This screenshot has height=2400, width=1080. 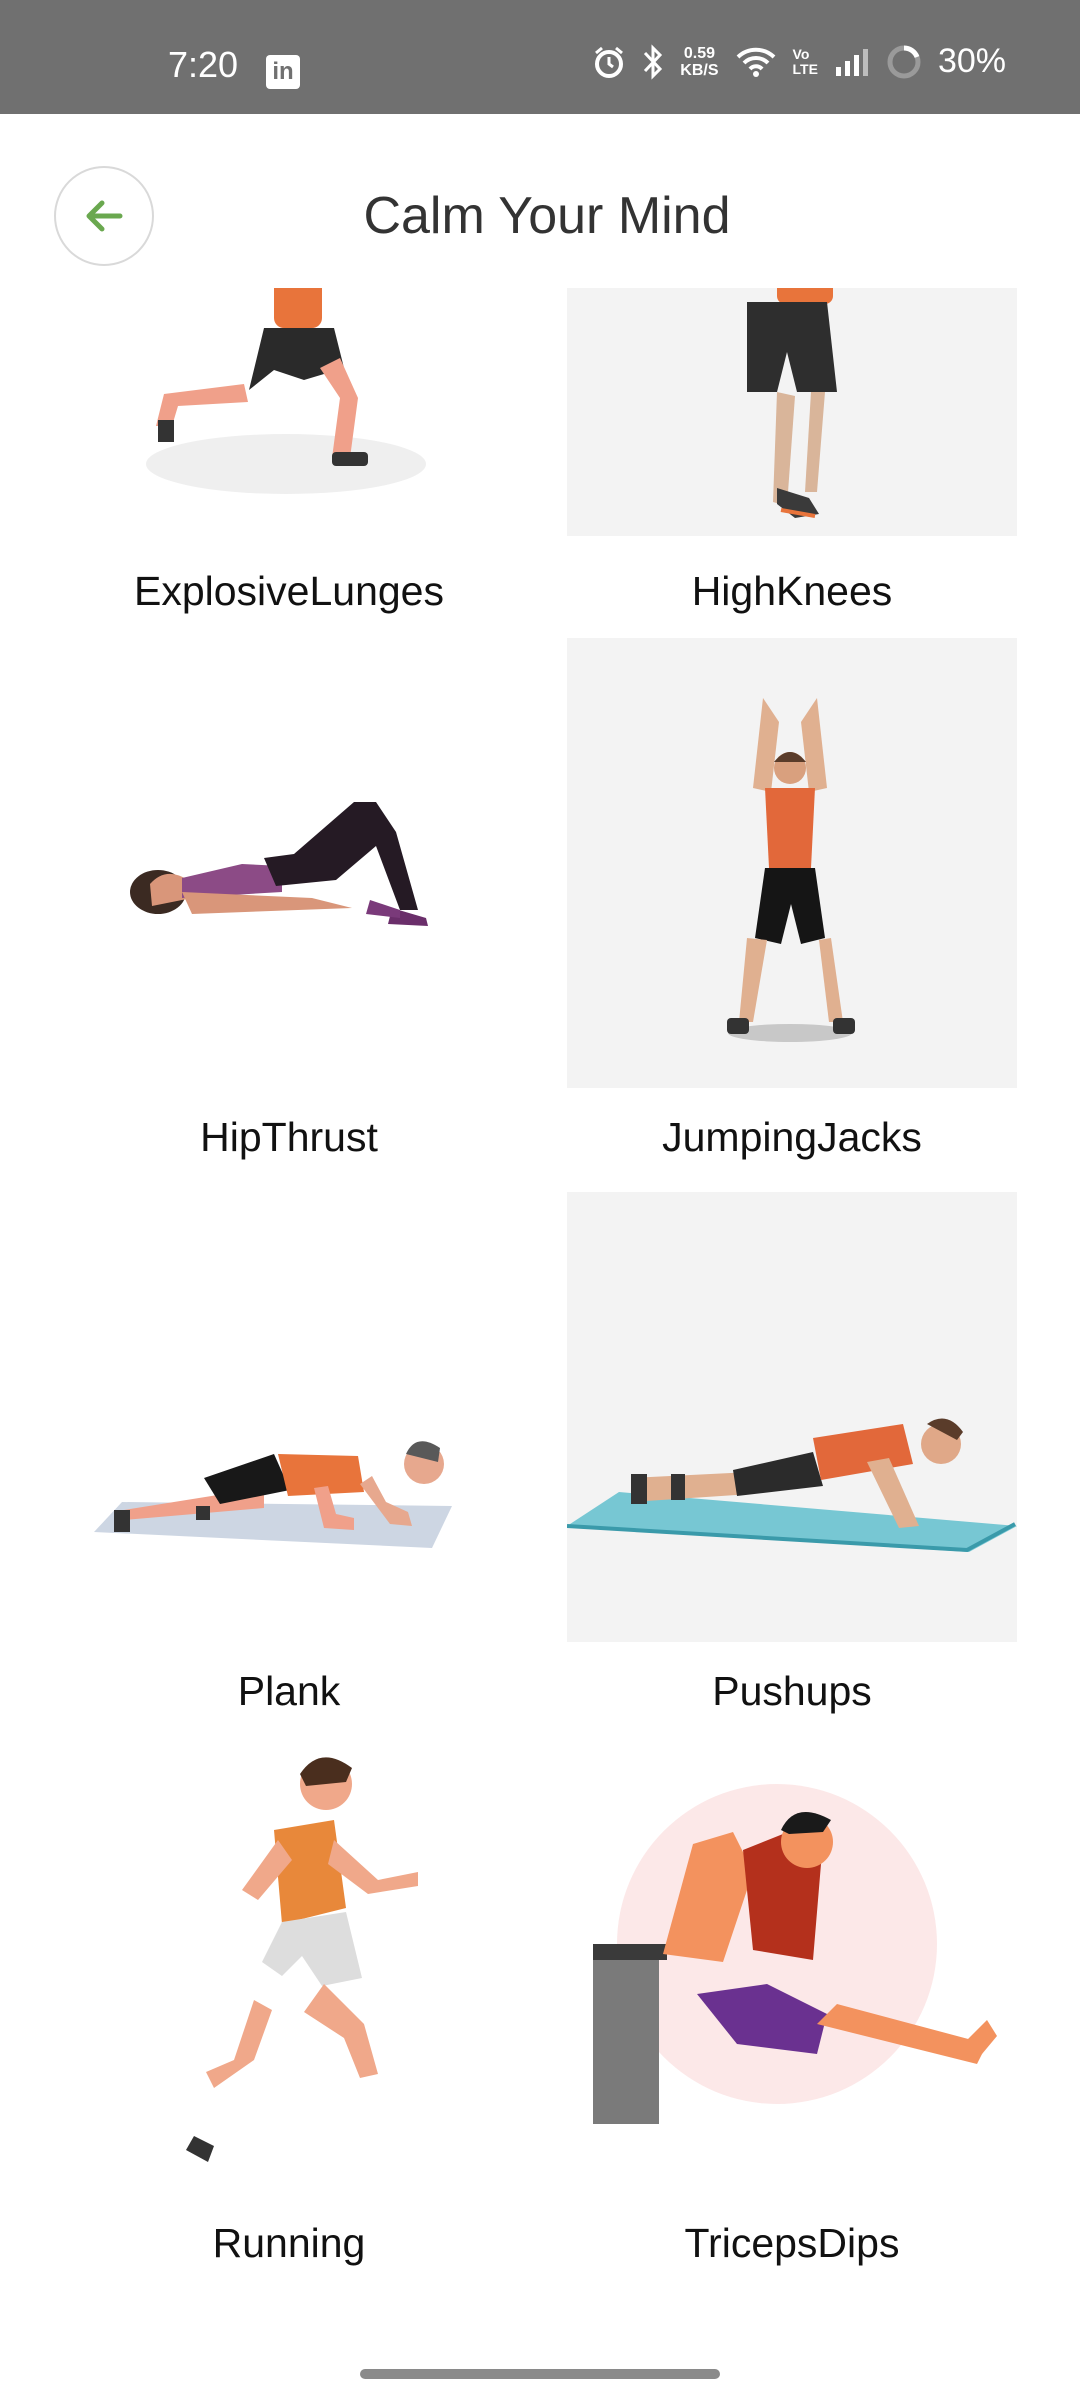 What do you see at coordinates (755, 62) in the screenshot?
I see `wifi-icon` at bounding box center [755, 62].